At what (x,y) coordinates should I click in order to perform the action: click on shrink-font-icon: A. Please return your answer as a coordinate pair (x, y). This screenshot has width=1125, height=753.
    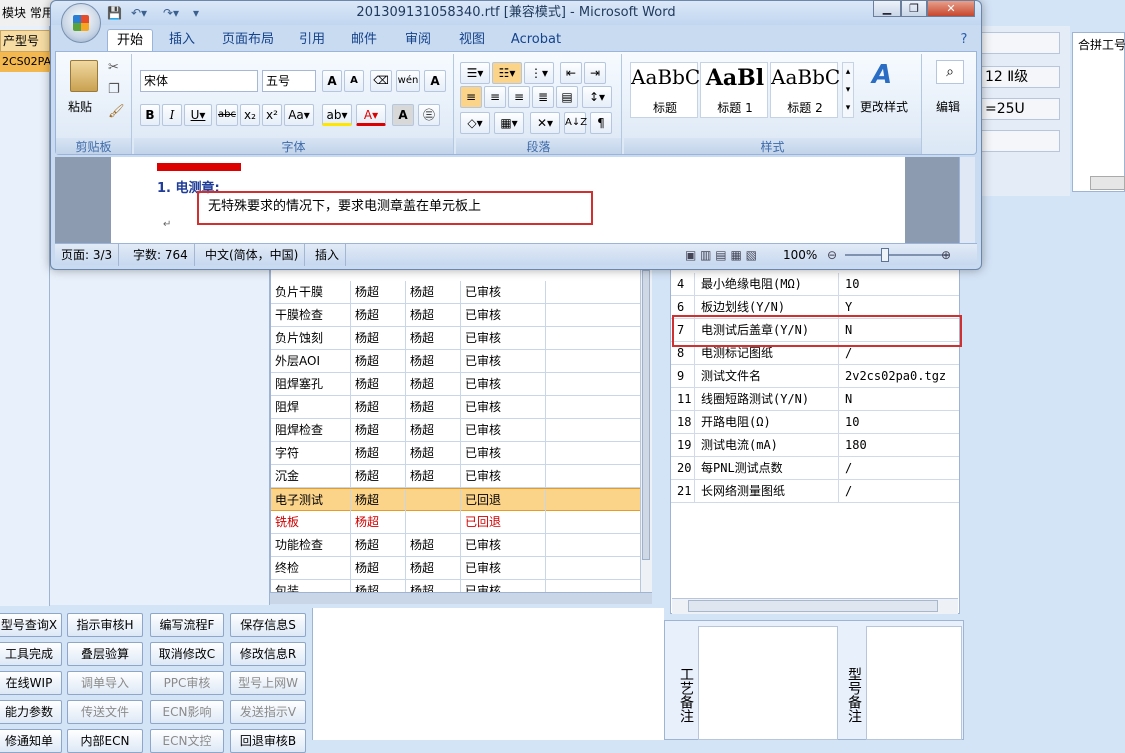
    Looking at the image, I should click on (354, 81).